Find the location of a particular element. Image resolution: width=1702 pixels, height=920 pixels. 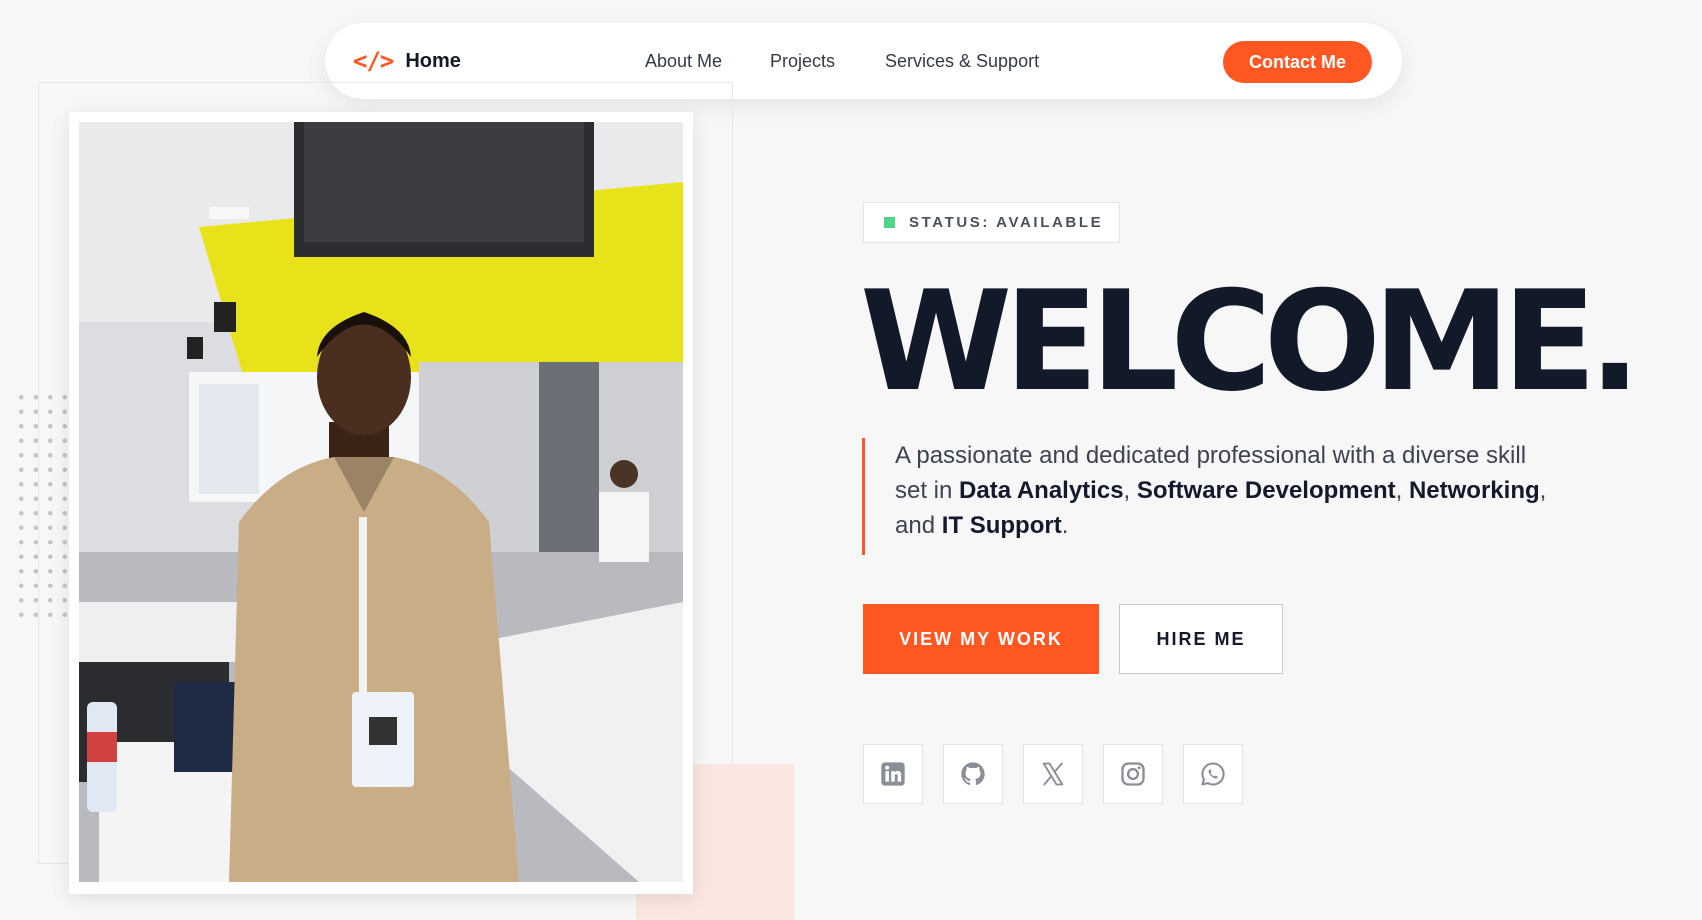

linkedin-icon is located at coordinates (893, 774).